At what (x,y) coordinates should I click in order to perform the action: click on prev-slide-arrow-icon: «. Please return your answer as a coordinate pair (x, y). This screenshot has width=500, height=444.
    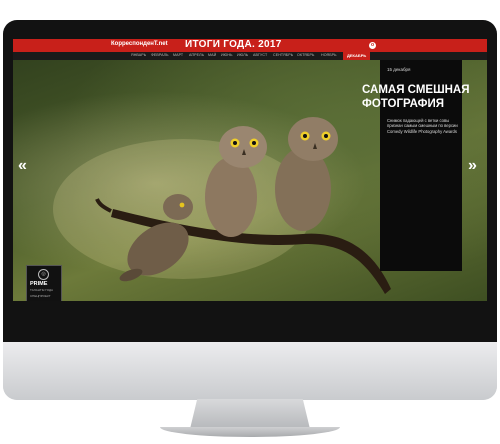
    Looking at the image, I should click on (22, 166).